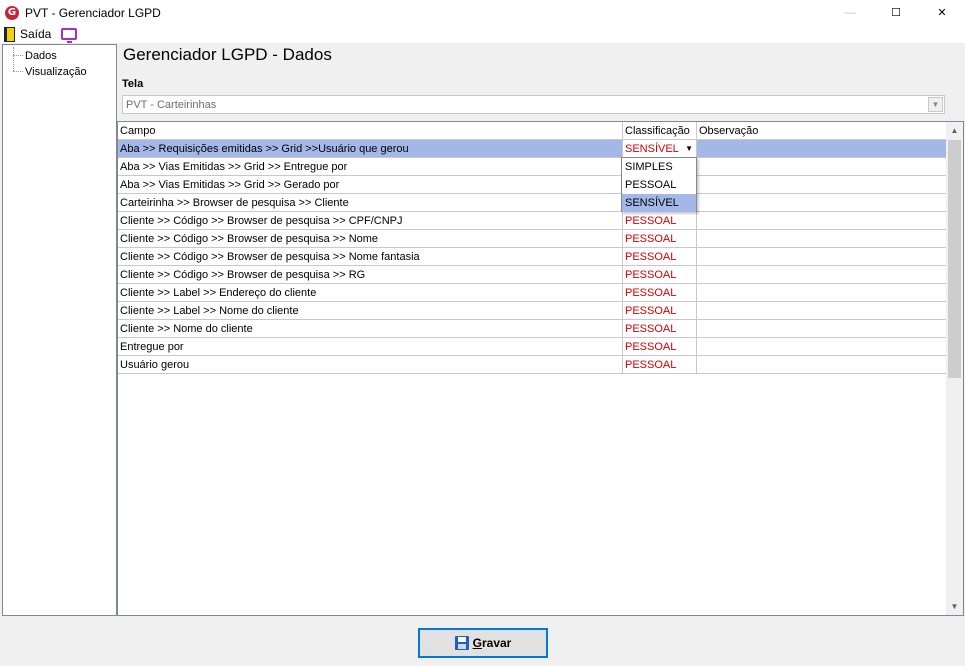  I want to click on column-header-classificacao: Classificação, so click(660, 131).